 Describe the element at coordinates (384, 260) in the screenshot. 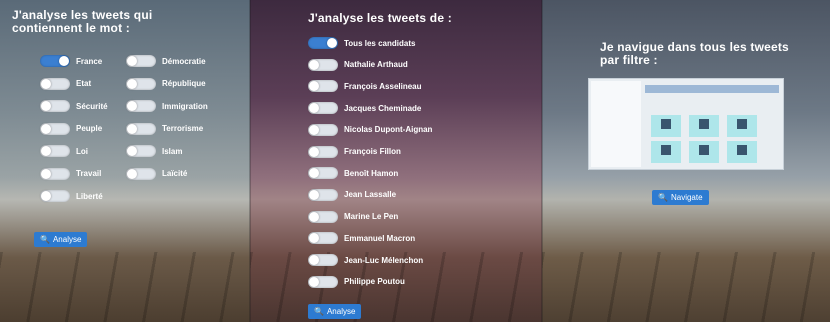

I see `toggle-label: Jean-Luc Mélenchon` at that location.